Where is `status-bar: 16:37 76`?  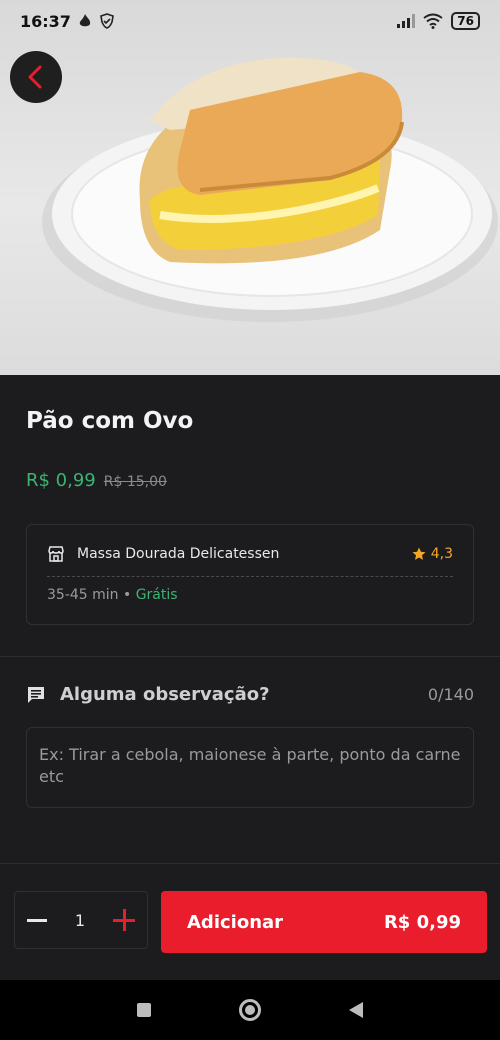 status-bar: 16:37 76 is located at coordinates (250, 21).